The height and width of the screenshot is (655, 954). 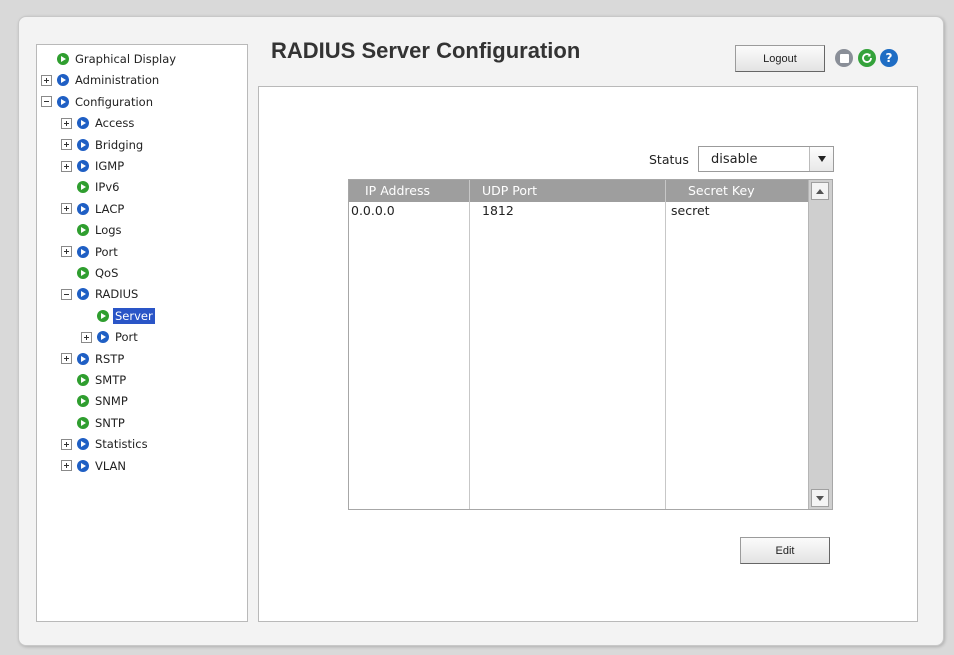 I want to click on tree-item-access: Access, so click(x=98, y=123).